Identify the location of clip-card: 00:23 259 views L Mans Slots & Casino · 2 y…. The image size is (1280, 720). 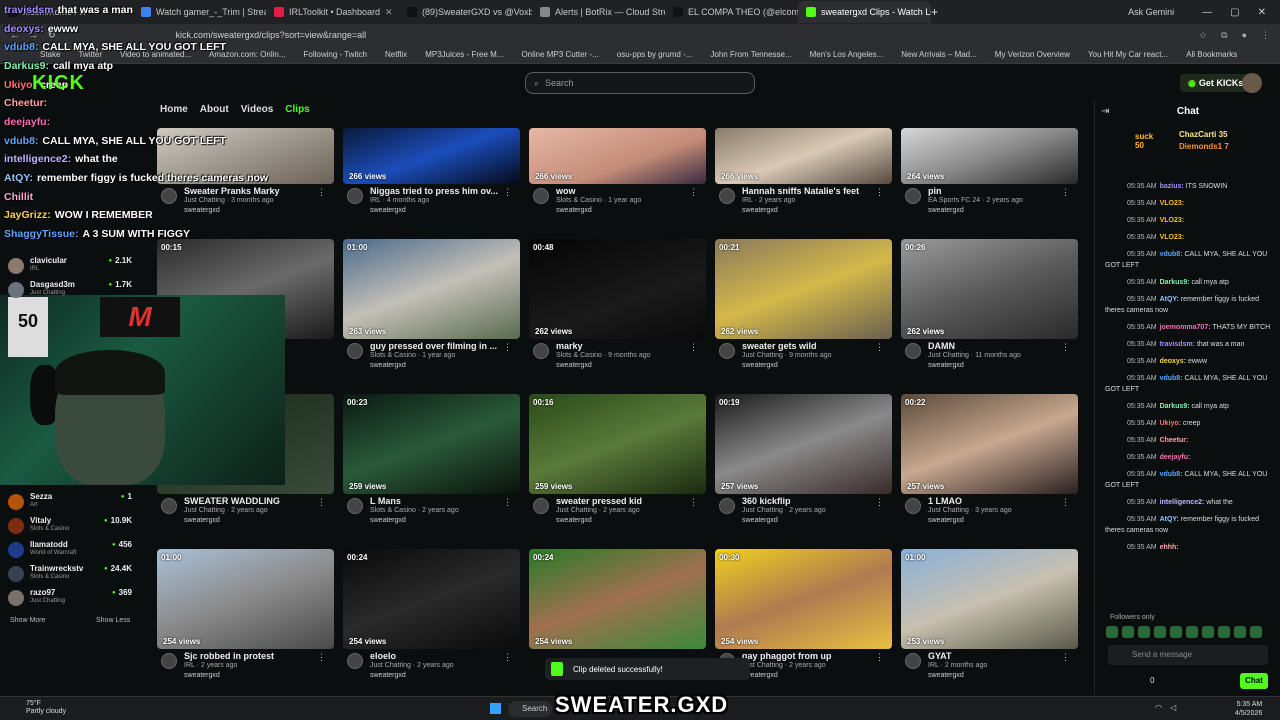
(431, 469).